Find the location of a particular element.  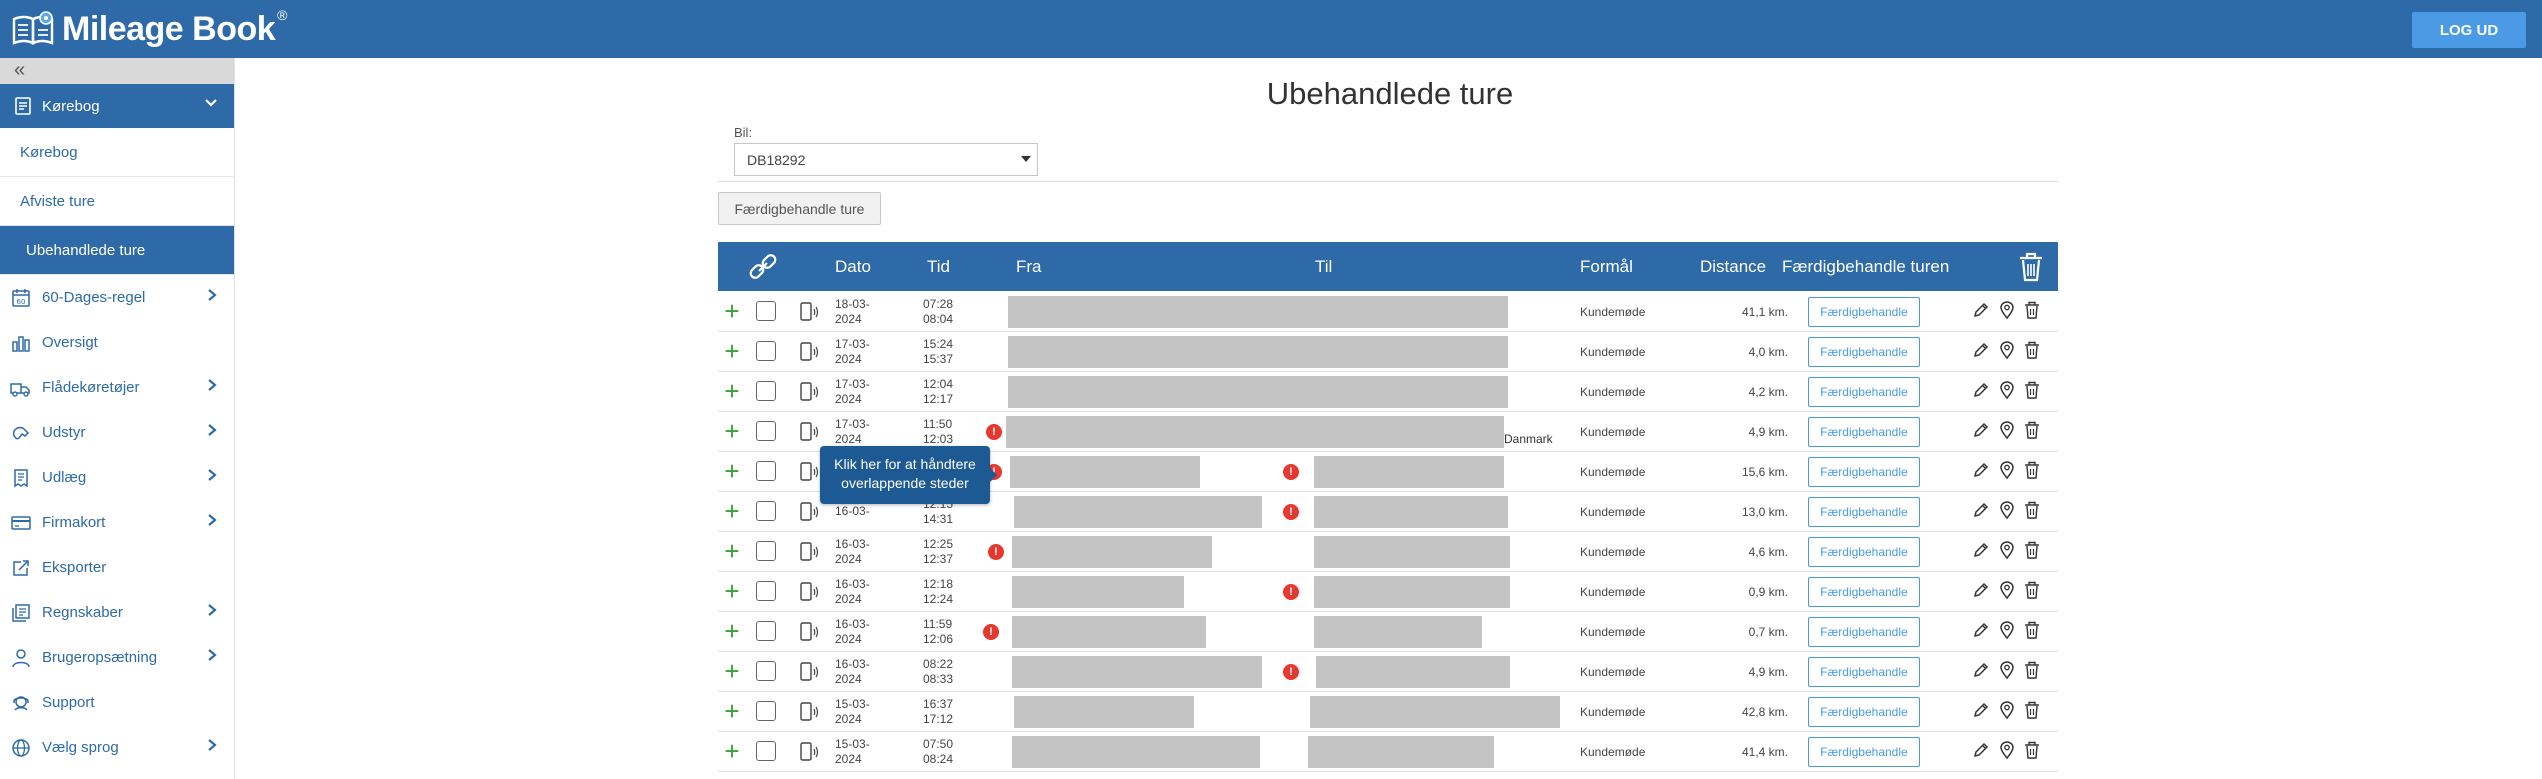

logout-button: LOG UD is located at coordinates (2469, 30).